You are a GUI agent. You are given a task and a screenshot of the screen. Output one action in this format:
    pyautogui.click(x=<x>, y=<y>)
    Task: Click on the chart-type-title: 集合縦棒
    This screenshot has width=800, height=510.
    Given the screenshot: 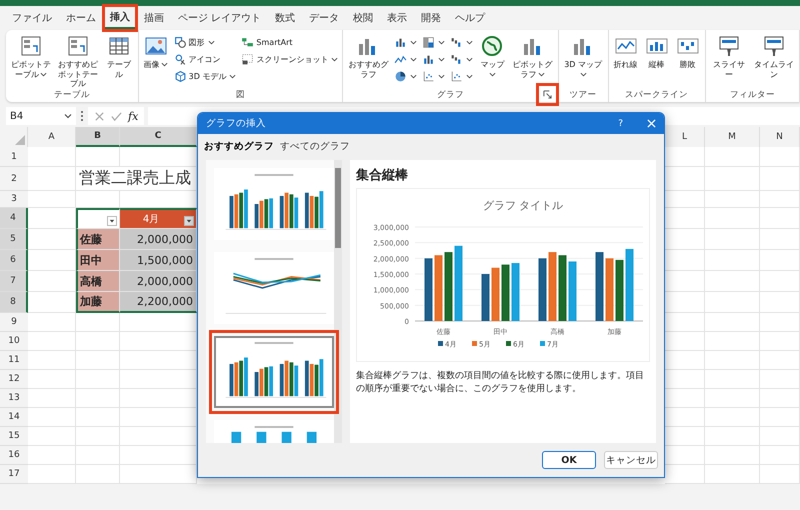 What is the action you would take?
    pyautogui.click(x=382, y=175)
    